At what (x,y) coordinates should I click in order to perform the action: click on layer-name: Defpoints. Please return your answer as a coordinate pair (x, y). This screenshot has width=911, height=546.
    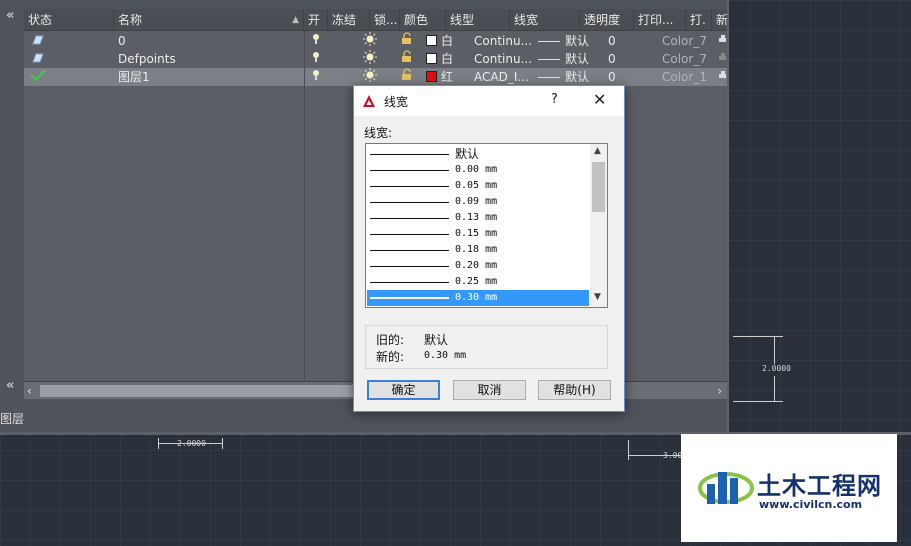
    Looking at the image, I should click on (209, 59).